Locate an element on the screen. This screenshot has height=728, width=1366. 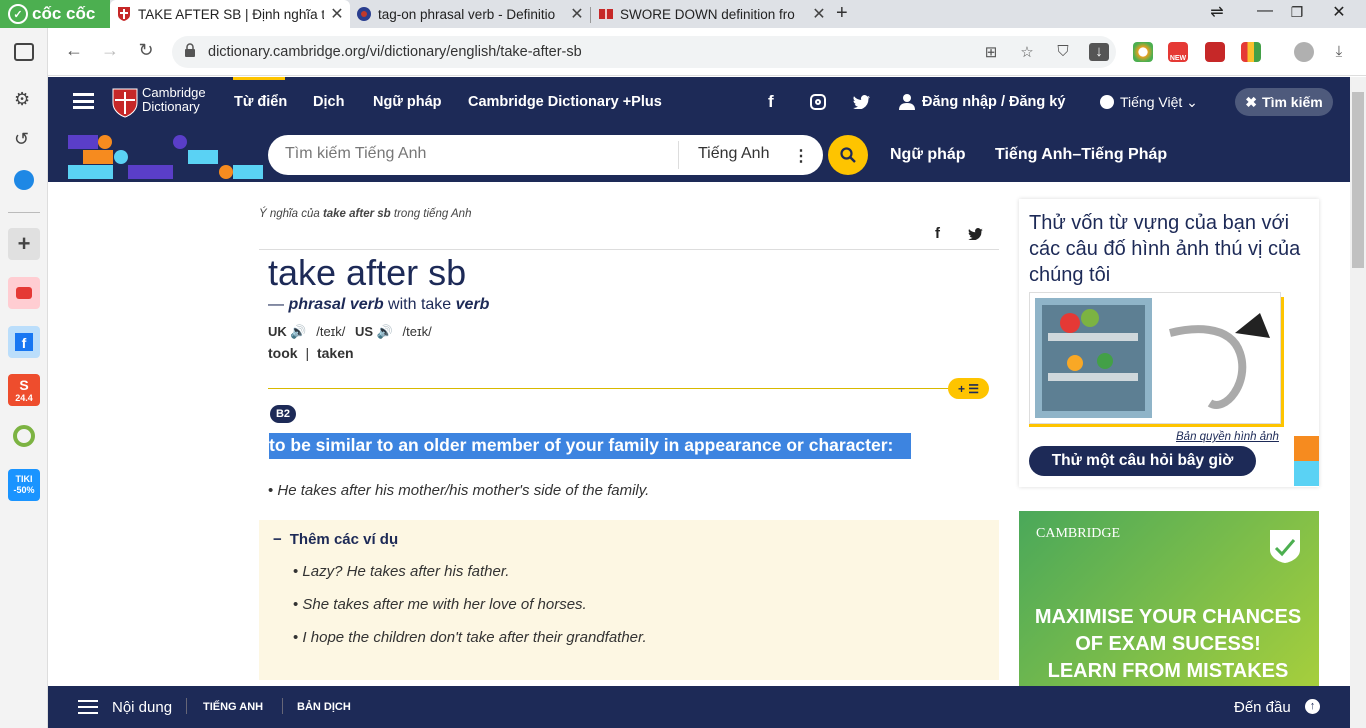
pos2-label: verb is located at coordinates (473, 304).